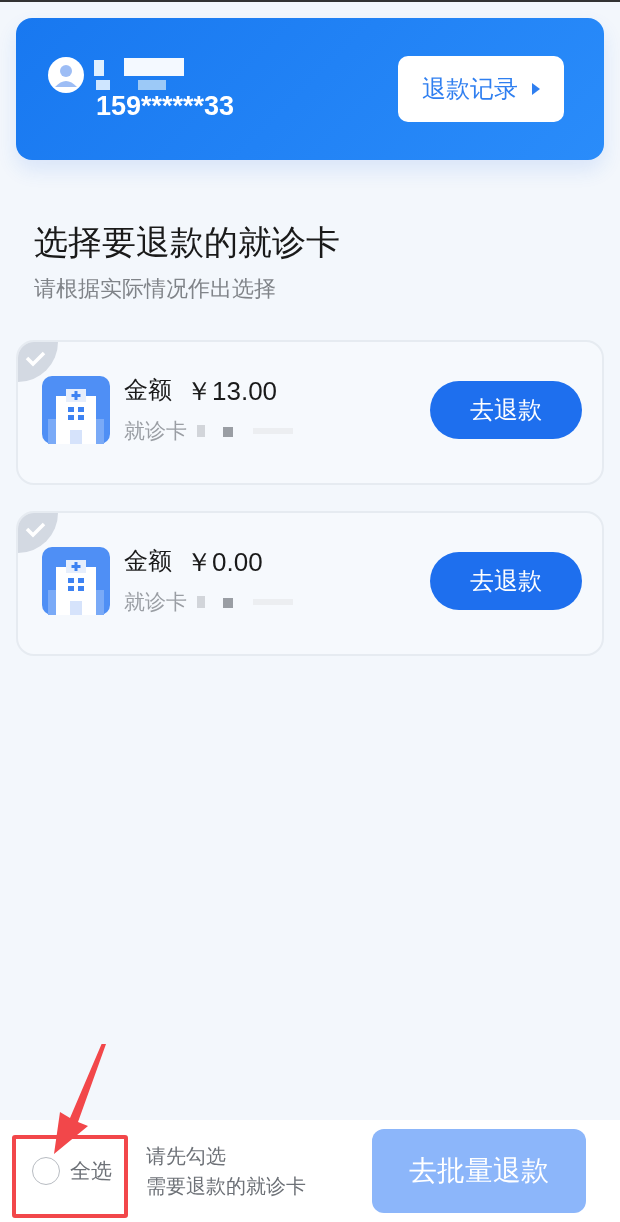 The image size is (620, 1222). Describe the element at coordinates (232, 391) in the screenshot. I see `amount-value: ￥13.00` at that location.